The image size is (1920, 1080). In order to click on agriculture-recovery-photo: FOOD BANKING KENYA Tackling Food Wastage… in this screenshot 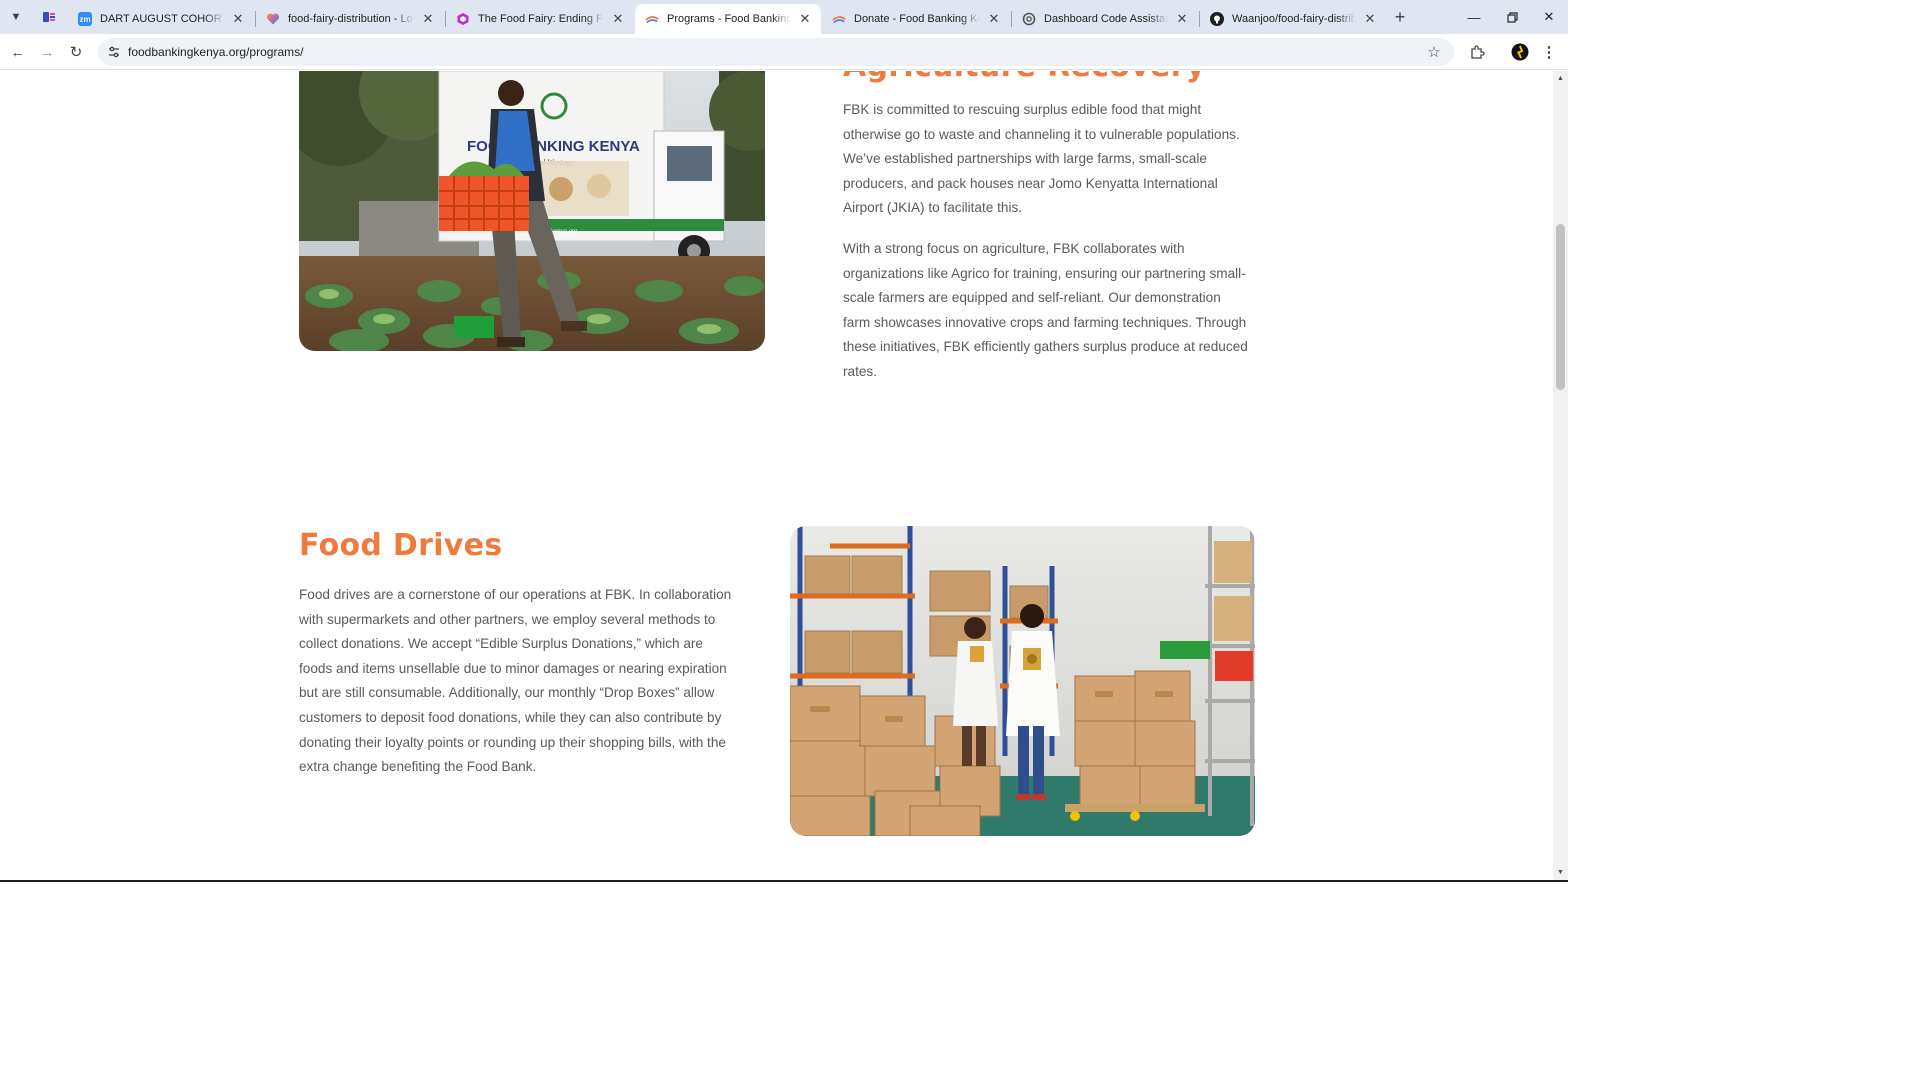, I will do `click(532, 211)`.